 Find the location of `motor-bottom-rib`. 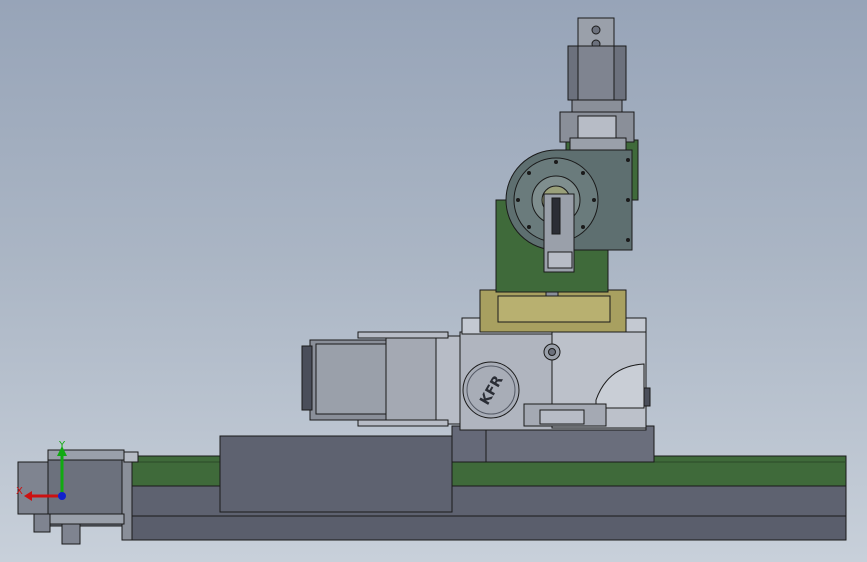

motor-bottom-rib is located at coordinates (403, 423).